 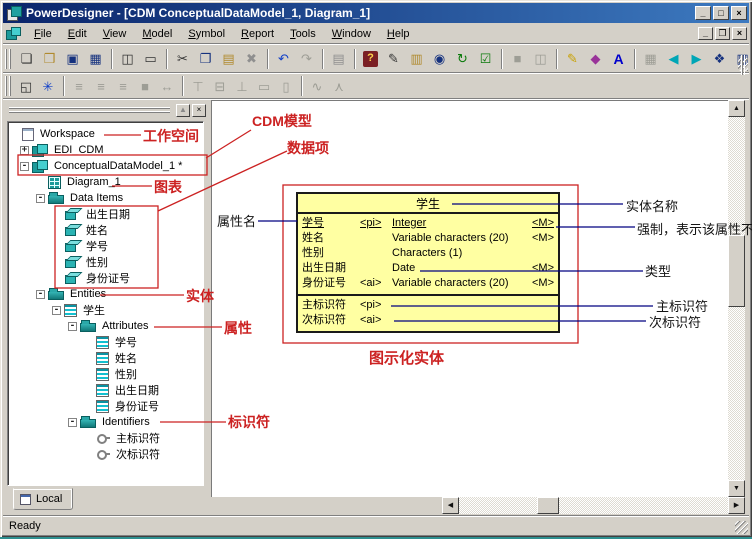 What do you see at coordinates (95, 58) in the screenshot?
I see `save-all-button: ▦` at bounding box center [95, 58].